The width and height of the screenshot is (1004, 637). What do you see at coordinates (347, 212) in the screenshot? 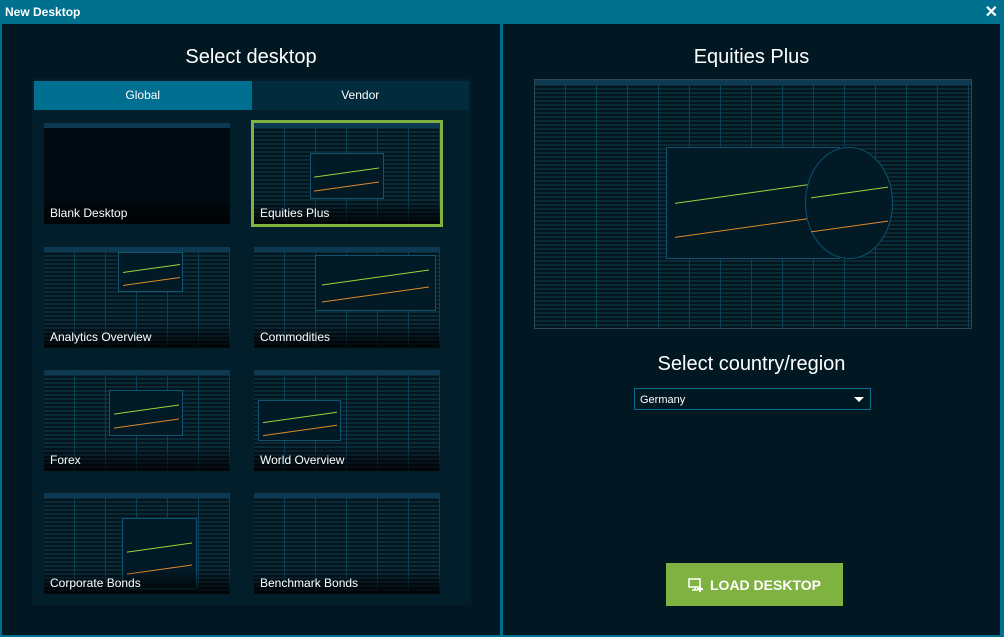
I see `tile-label: Equities Plus` at bounding box center [347, 212].